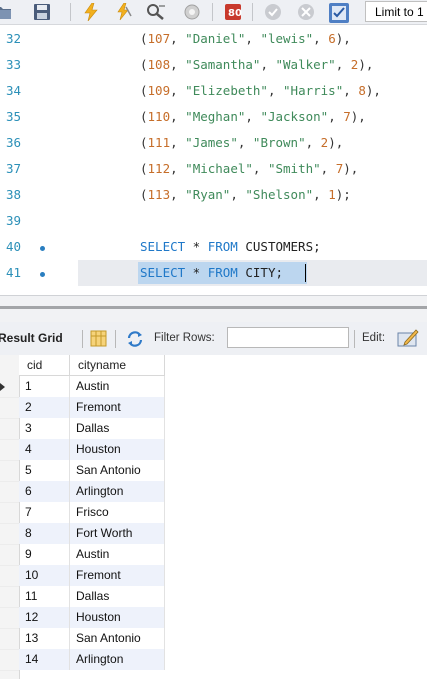  What do you see at coordinates (213, 247) in the screenshot?
I see `code-line: 40 SELECT * FROM CUSTOMERS;` at bounding box center [213, 247].